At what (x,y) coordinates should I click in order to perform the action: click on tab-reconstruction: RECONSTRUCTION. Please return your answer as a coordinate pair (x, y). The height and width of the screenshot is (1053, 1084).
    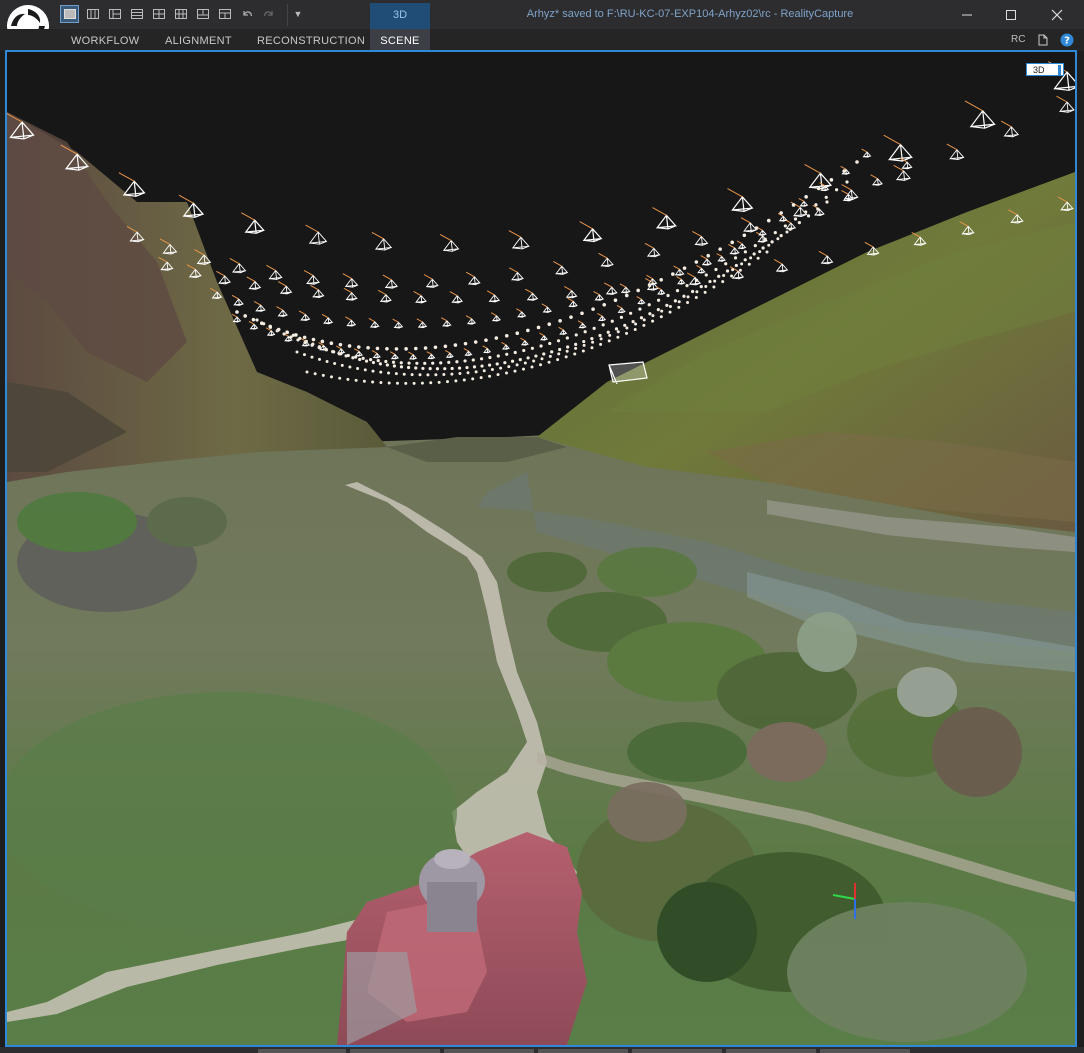
    Looking at the image, I should click on (311, 40).